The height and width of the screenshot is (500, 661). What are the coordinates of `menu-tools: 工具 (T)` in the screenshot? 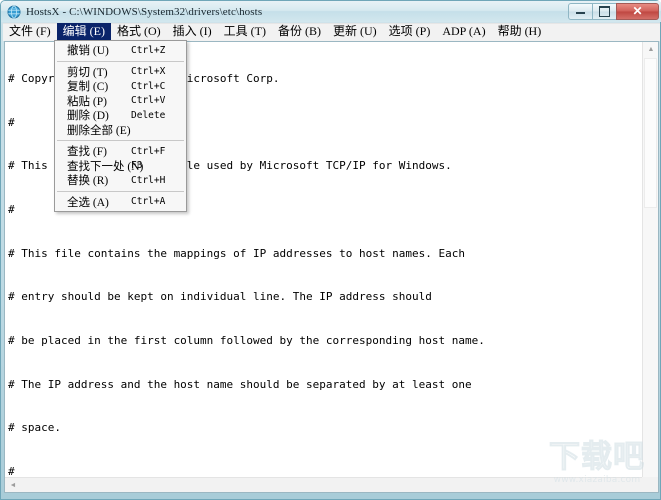 It's located at (245, 32).